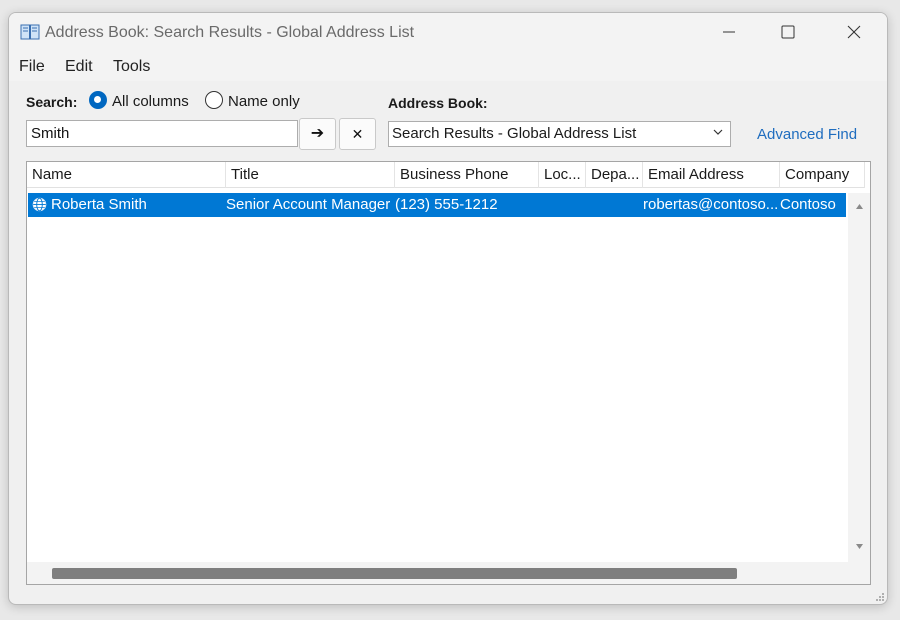  I want to click on arrow-right-icon: ➔, so click(317, 133).